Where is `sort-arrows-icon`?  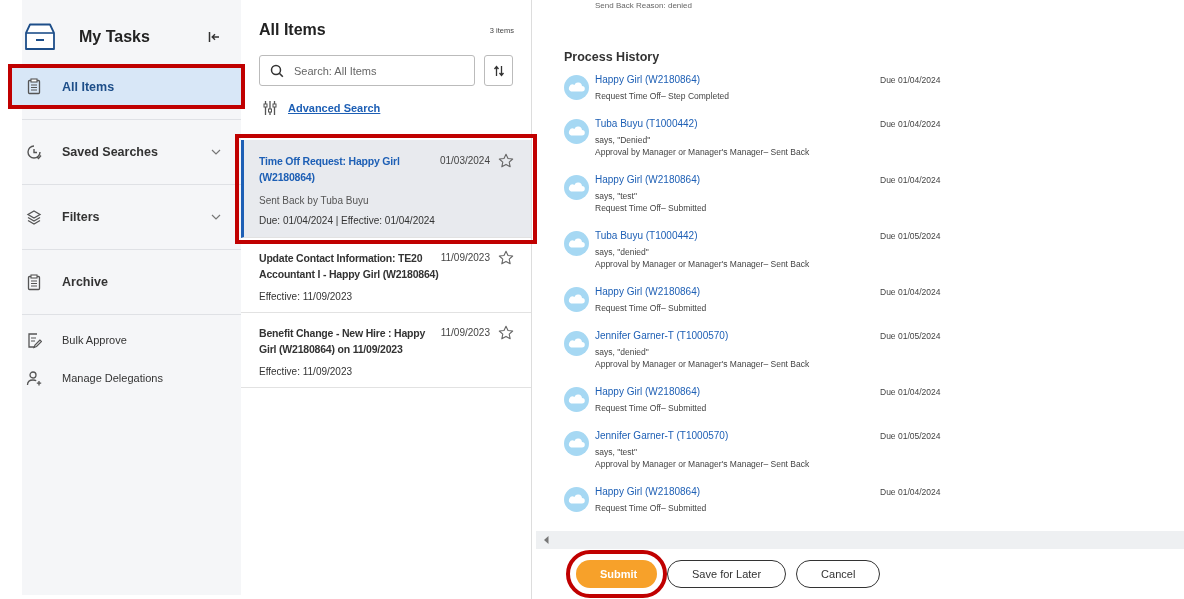
sort-arrows-icon is located at coordinates (498, 70).